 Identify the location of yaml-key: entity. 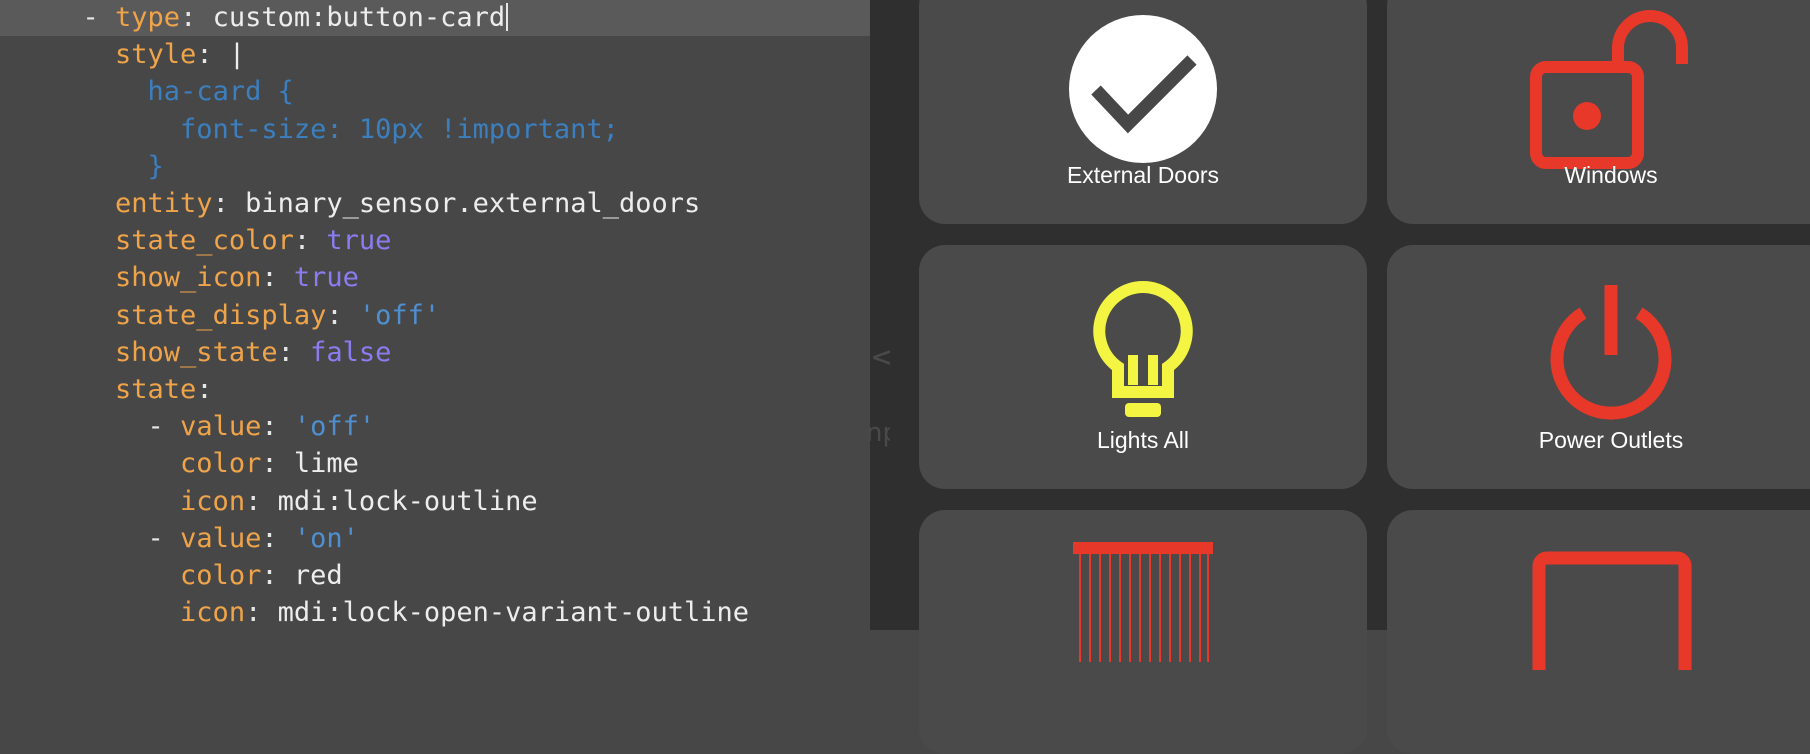
(164, 203).